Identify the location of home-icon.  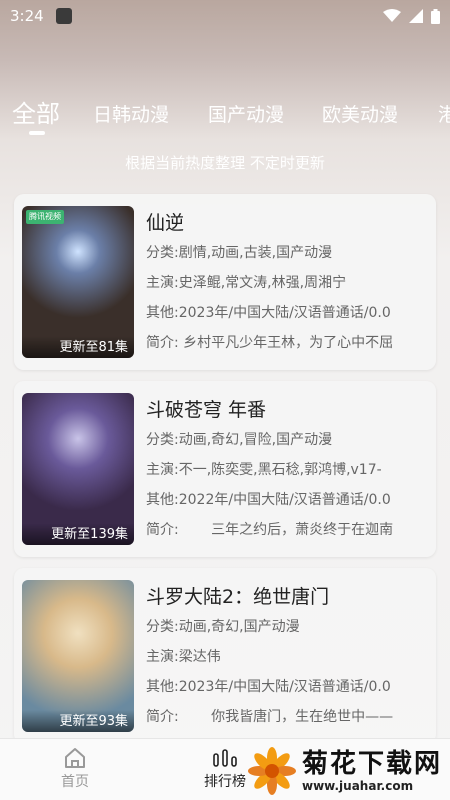
(75, 758).